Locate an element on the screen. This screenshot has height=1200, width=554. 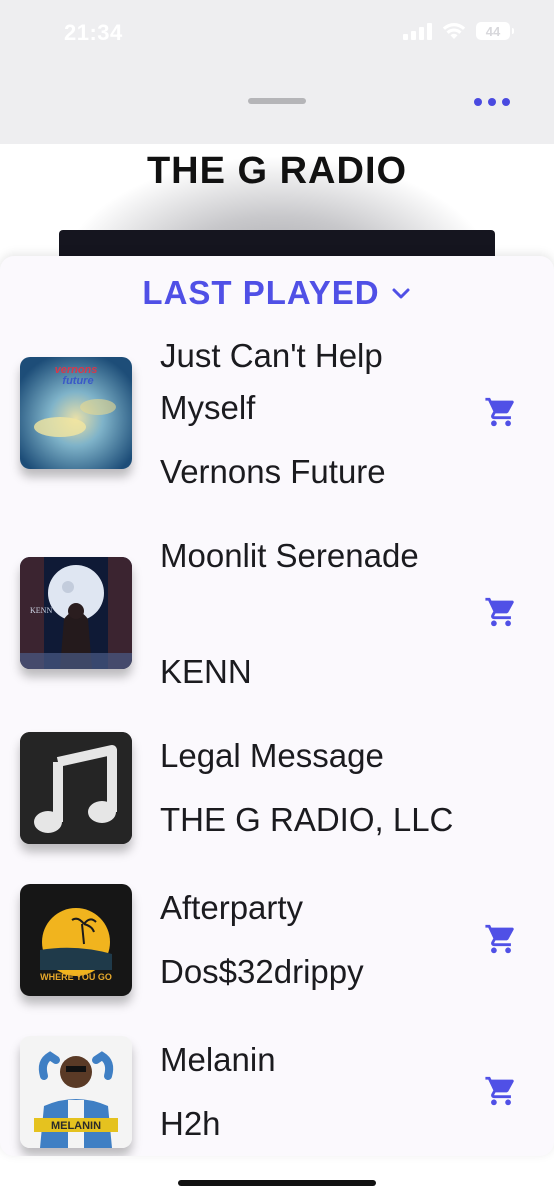
track-artist: Dos$32drippy is located at coordinates (262, 971).